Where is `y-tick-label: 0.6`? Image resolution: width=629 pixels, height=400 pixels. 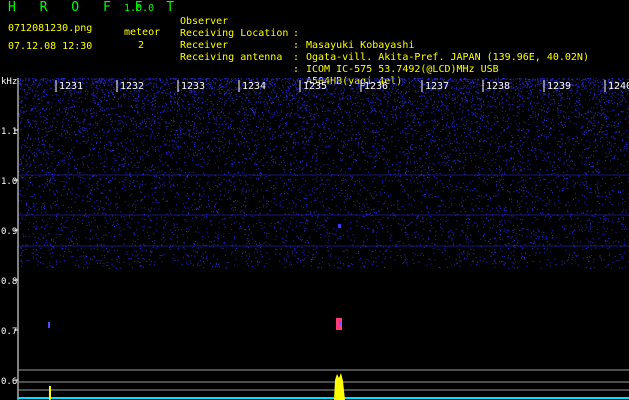 y-tick-label: 0.6 is located at coordinates (9, 382).